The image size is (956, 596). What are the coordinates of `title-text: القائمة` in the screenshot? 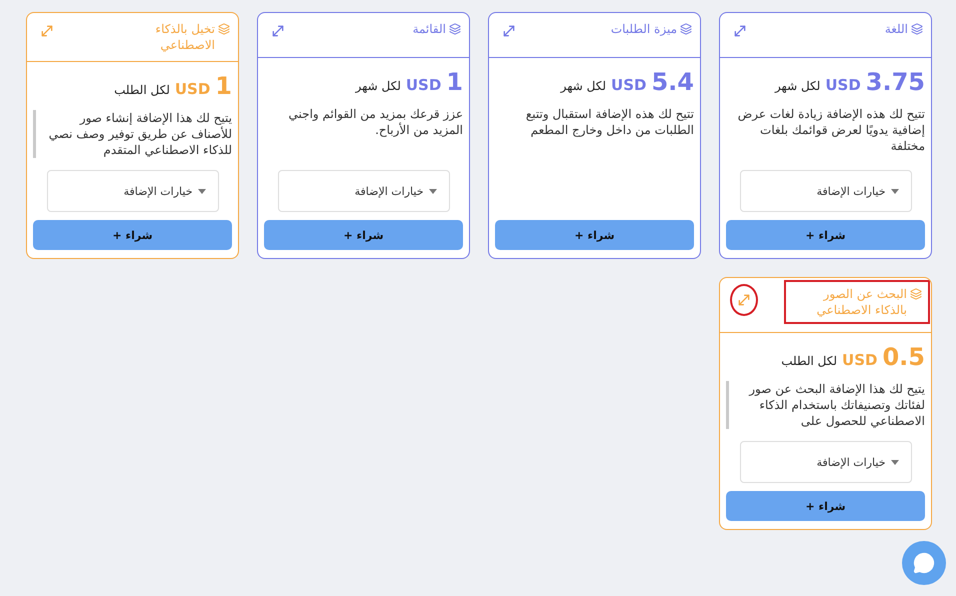 It's located at (429, 29).